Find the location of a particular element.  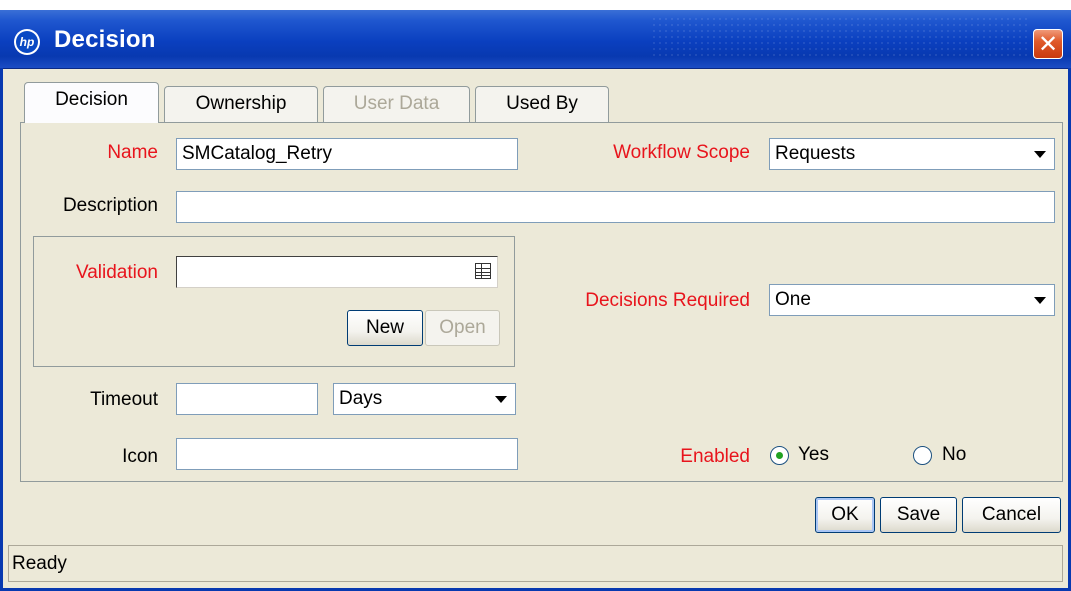

timeout-unit-select: Days is located at coordinates (424, 399).